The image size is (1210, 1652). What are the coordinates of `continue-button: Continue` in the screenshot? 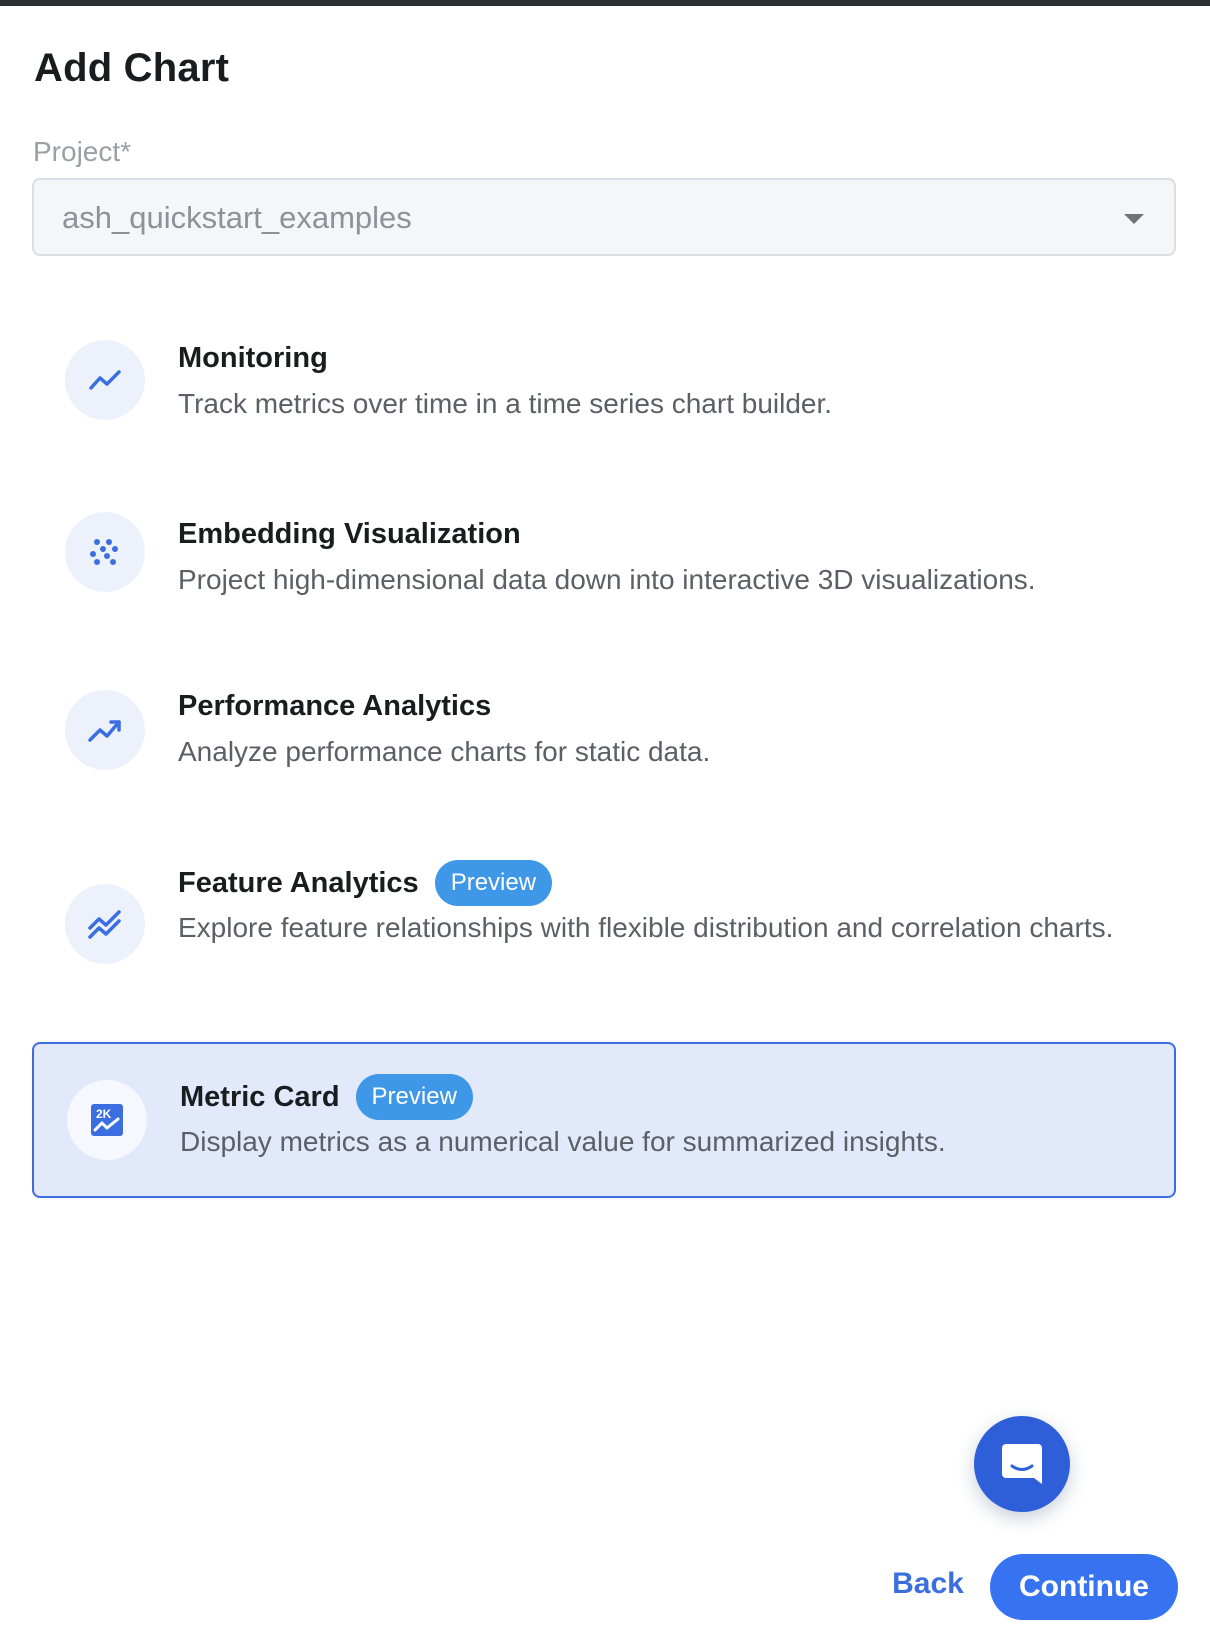 It's located at (1084, 1587).